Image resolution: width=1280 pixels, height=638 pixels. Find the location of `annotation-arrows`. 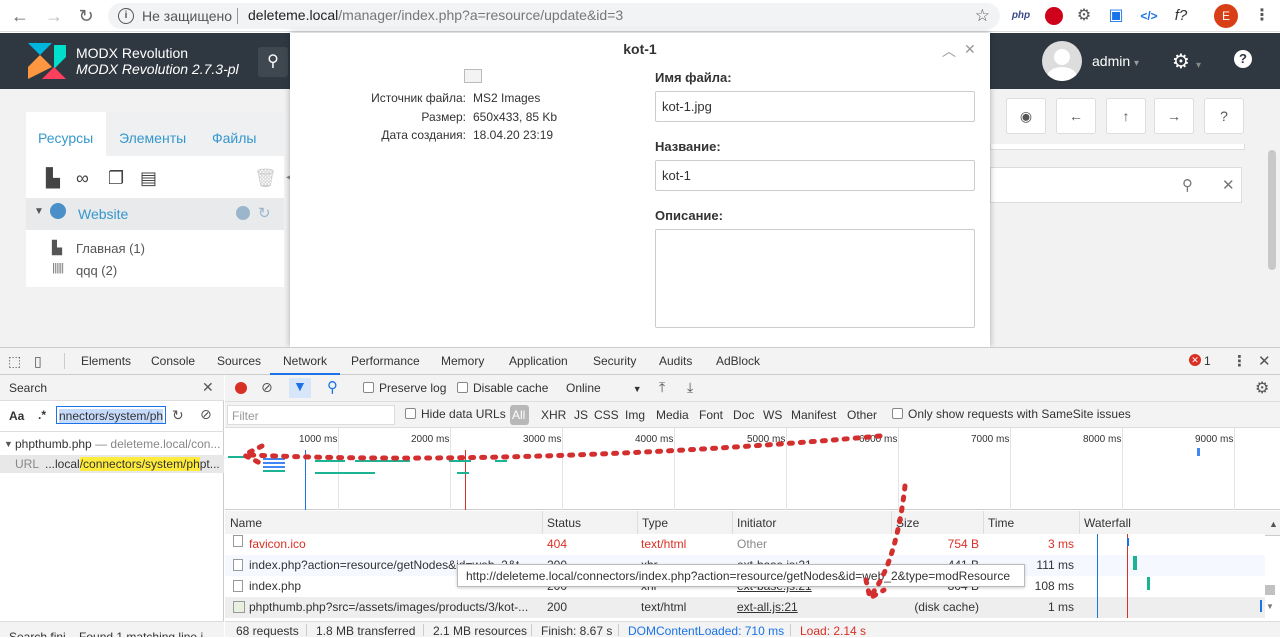

annotation-arrows is located at coordinates (573, 517).